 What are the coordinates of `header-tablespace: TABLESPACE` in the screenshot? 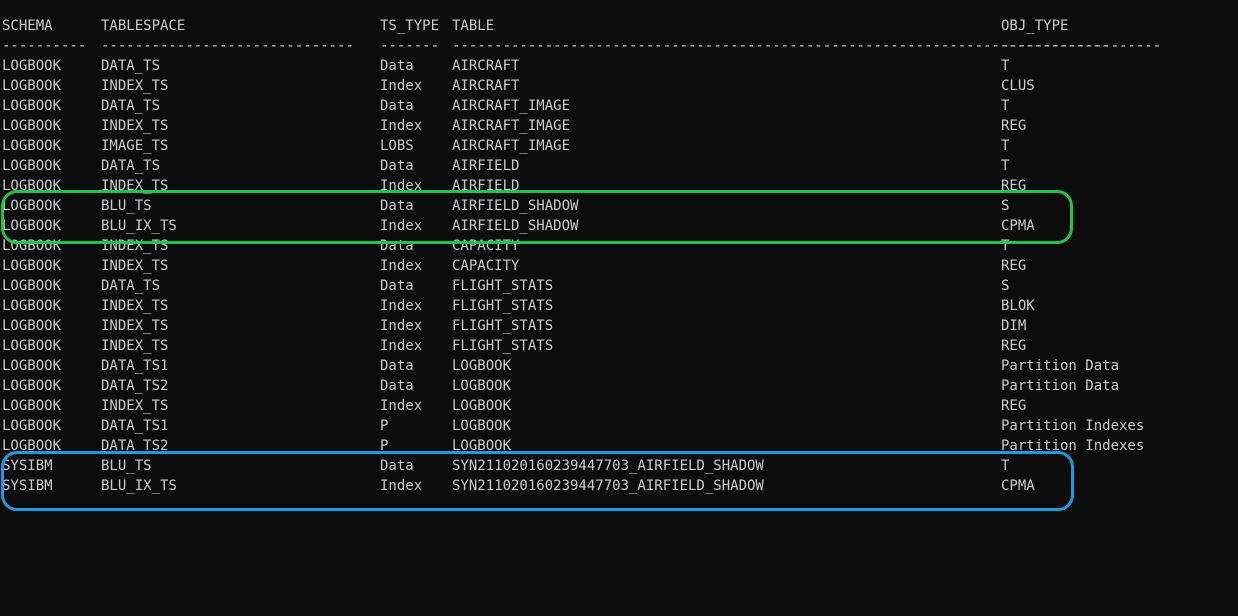 It's located at (143, 26).